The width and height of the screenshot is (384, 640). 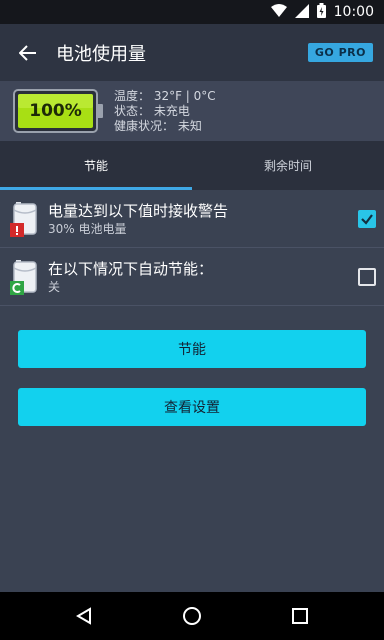 I want to click on alert-checkbox, so click(x=367, y=218).